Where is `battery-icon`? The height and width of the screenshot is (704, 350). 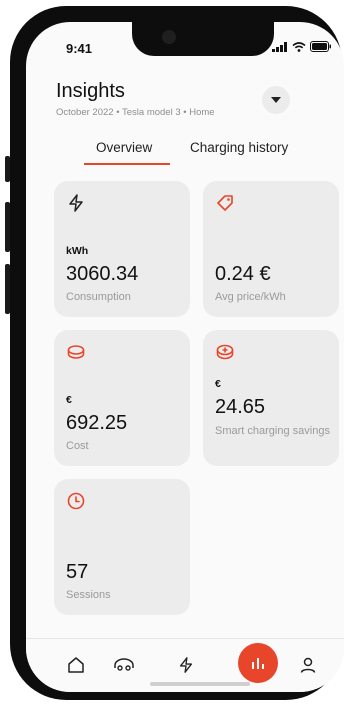 battery-icon is located at coordinates (320, 46).